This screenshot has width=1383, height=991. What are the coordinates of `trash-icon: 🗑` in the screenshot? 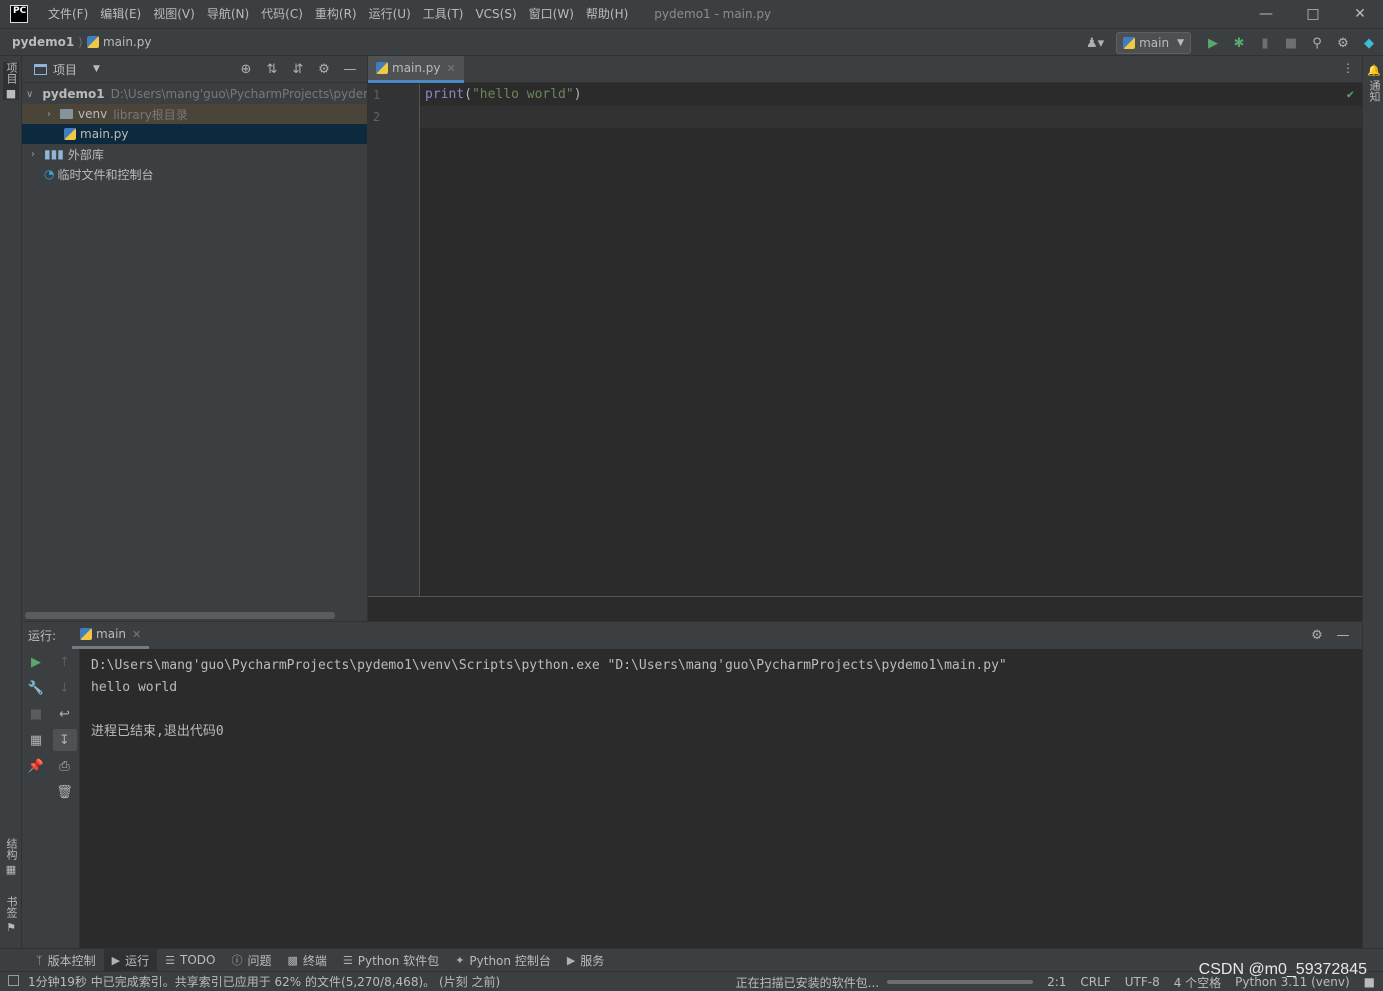 It's located at (65, 792).